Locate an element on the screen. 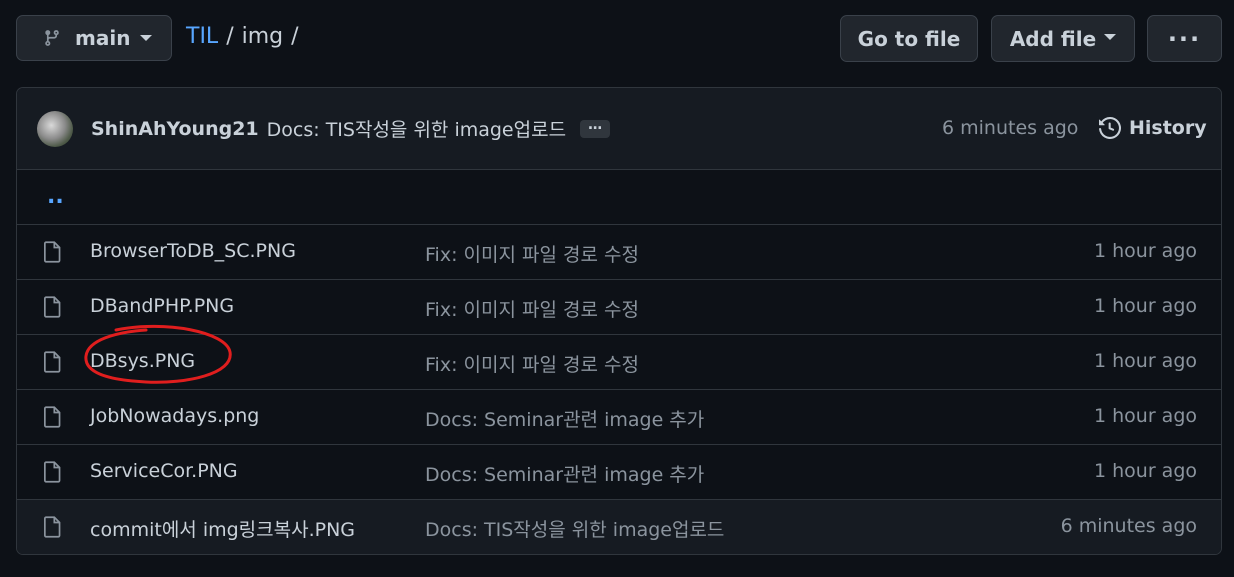 This screenshot has width=1234, height=577. file-name-link: JobNowadays.png is located at coordinates (174, 416).